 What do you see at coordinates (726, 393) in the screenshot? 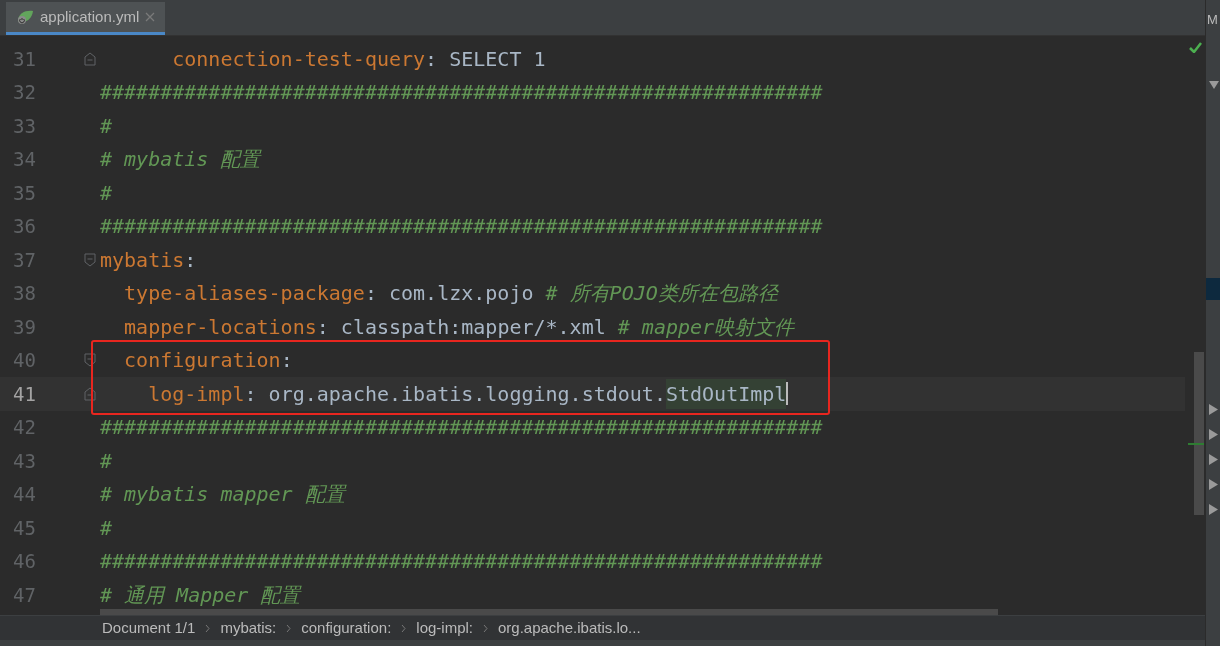
I see `code-token: StdOutImpl` at bounding box center [726, 393].